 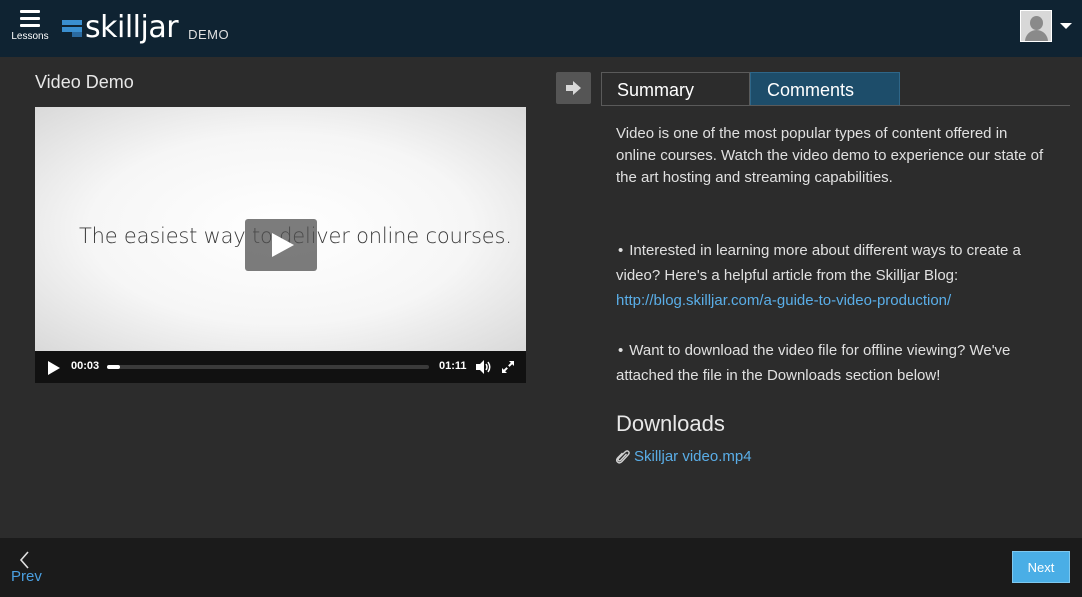 What do you see at coordinates (132, 27) in the screenshot?
I see `brand-name: skilljar` at bounding box center [132, 27].